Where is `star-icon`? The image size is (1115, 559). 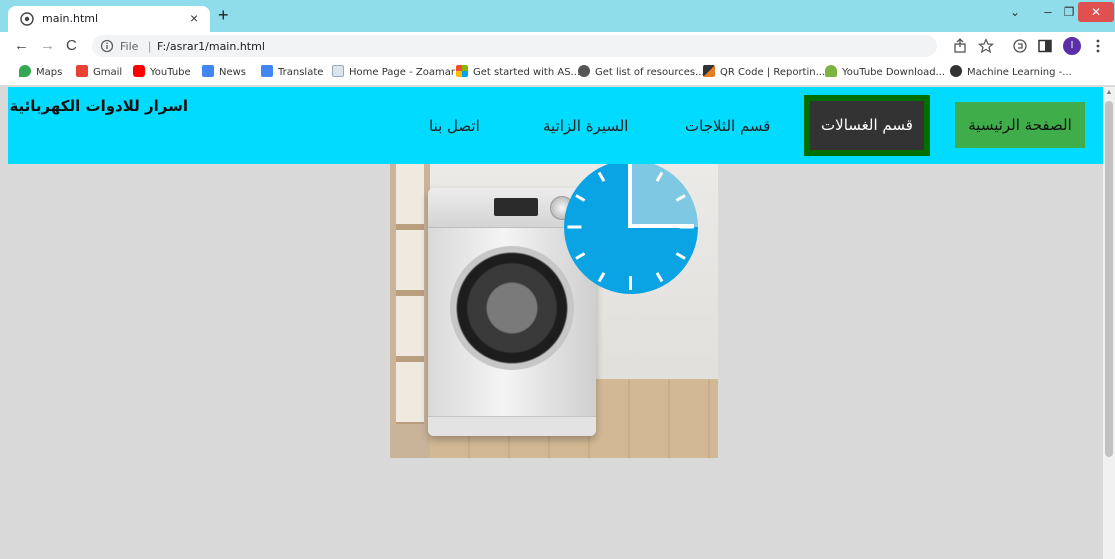
star-icon is located at coordinates (986, 46).